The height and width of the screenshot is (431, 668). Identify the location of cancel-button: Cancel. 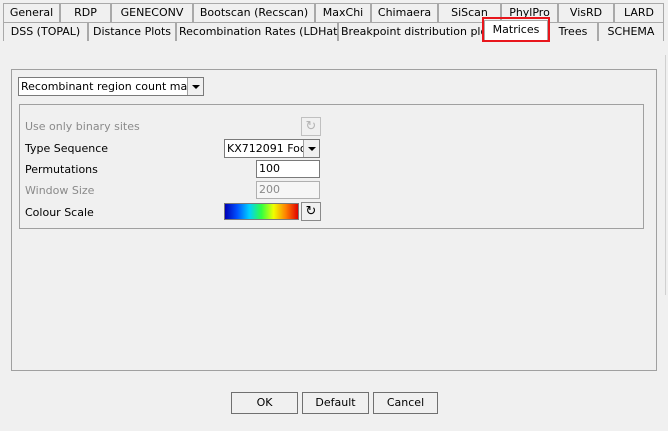
(405, 403).